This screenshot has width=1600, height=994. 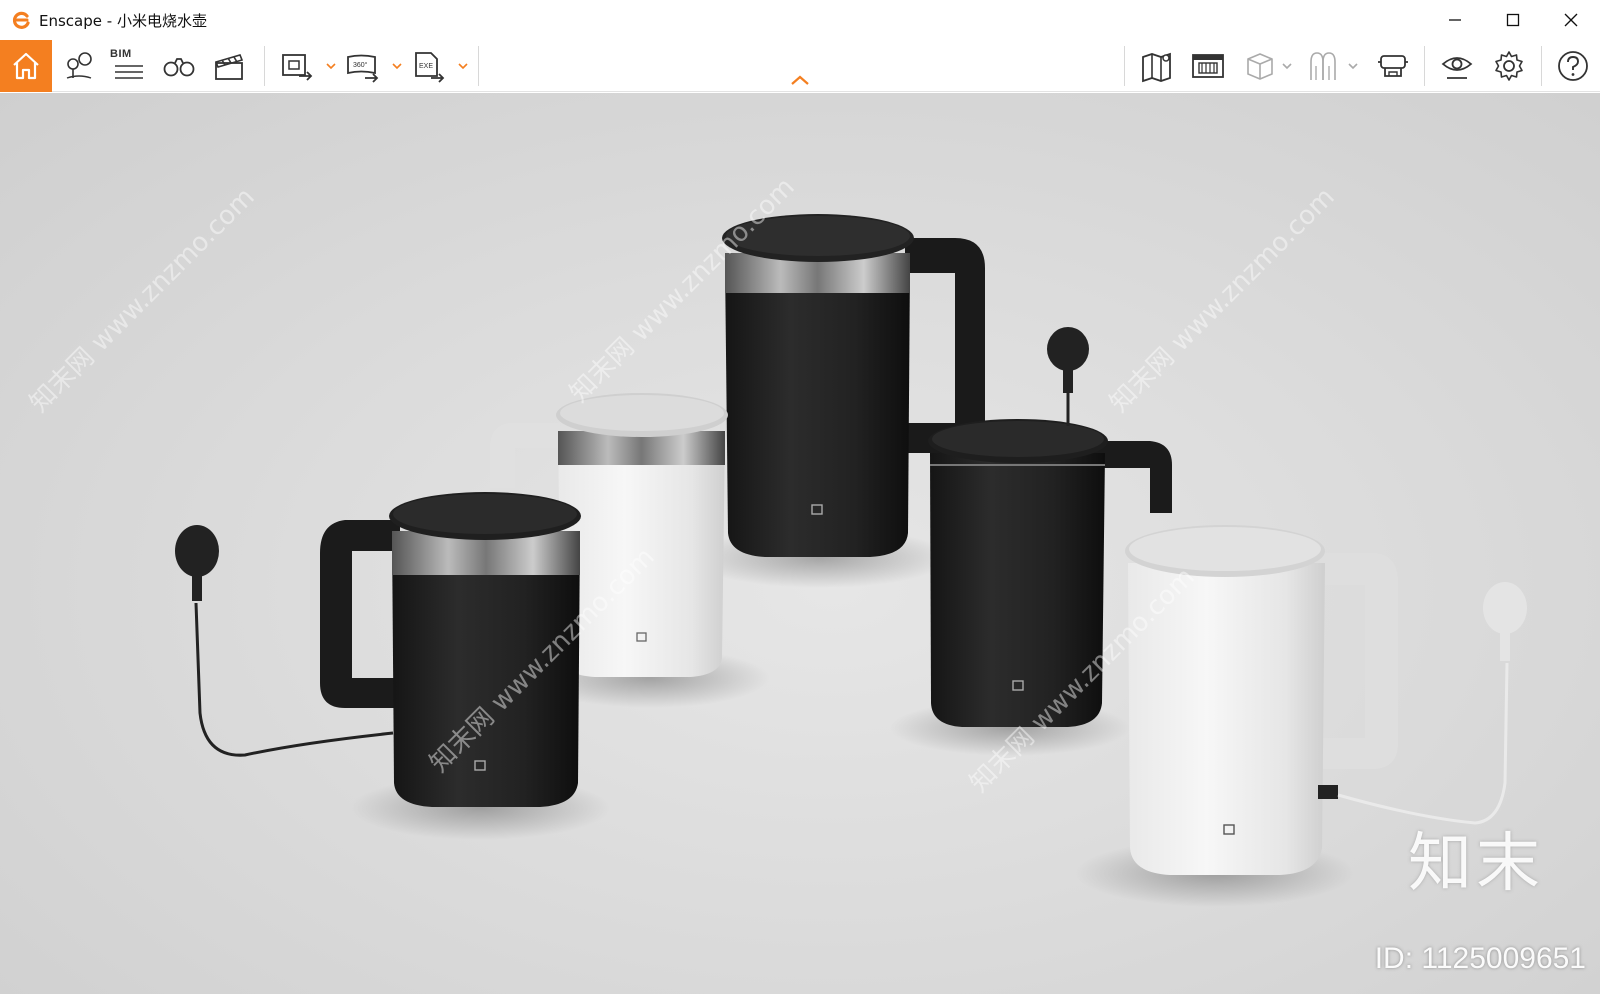 I want to click on panorama-360-icon: 360°, so click(x=363, y=68).